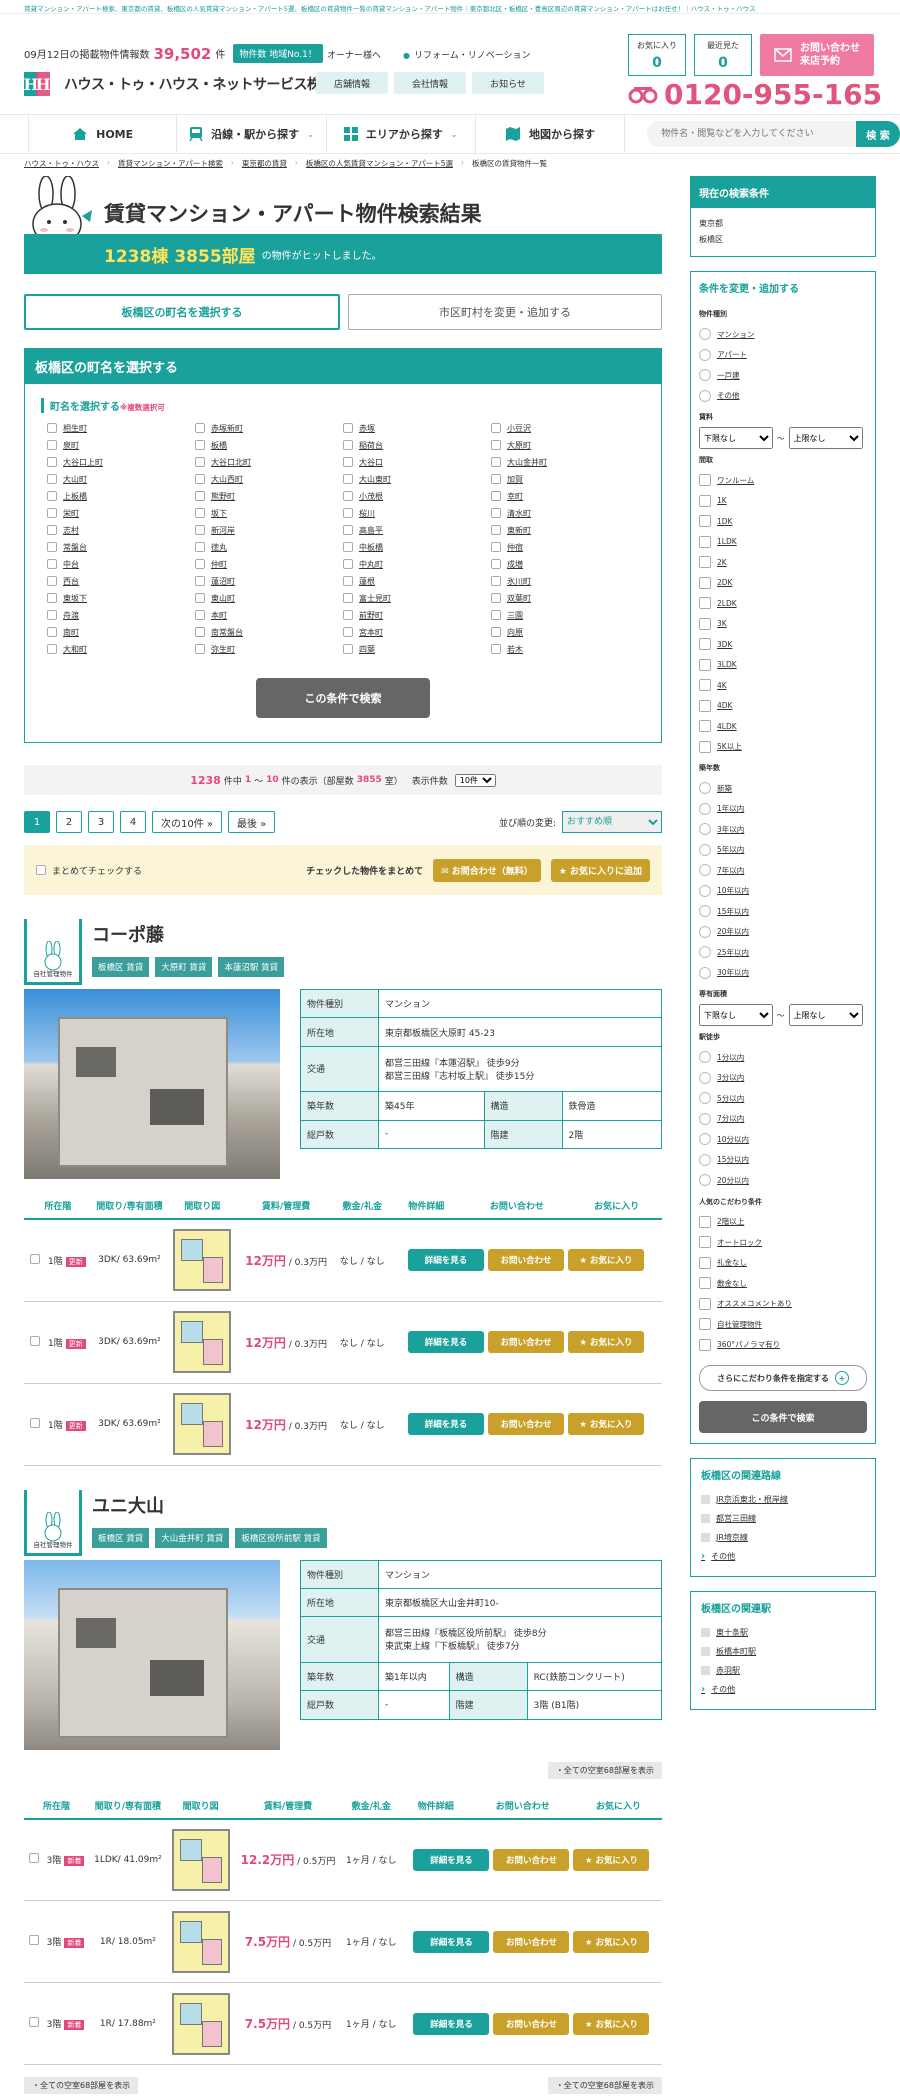  Describe the element at coordinates (417, 513) in the screenshot. I see `town-option: 桜川` at that location.